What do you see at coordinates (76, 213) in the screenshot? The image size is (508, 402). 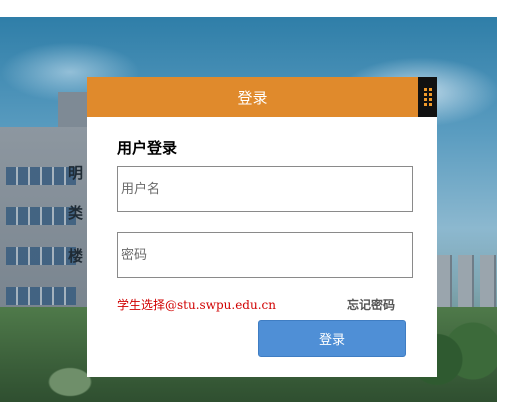 I see `building-sign-char: 类` at bounding box center [76, 213].